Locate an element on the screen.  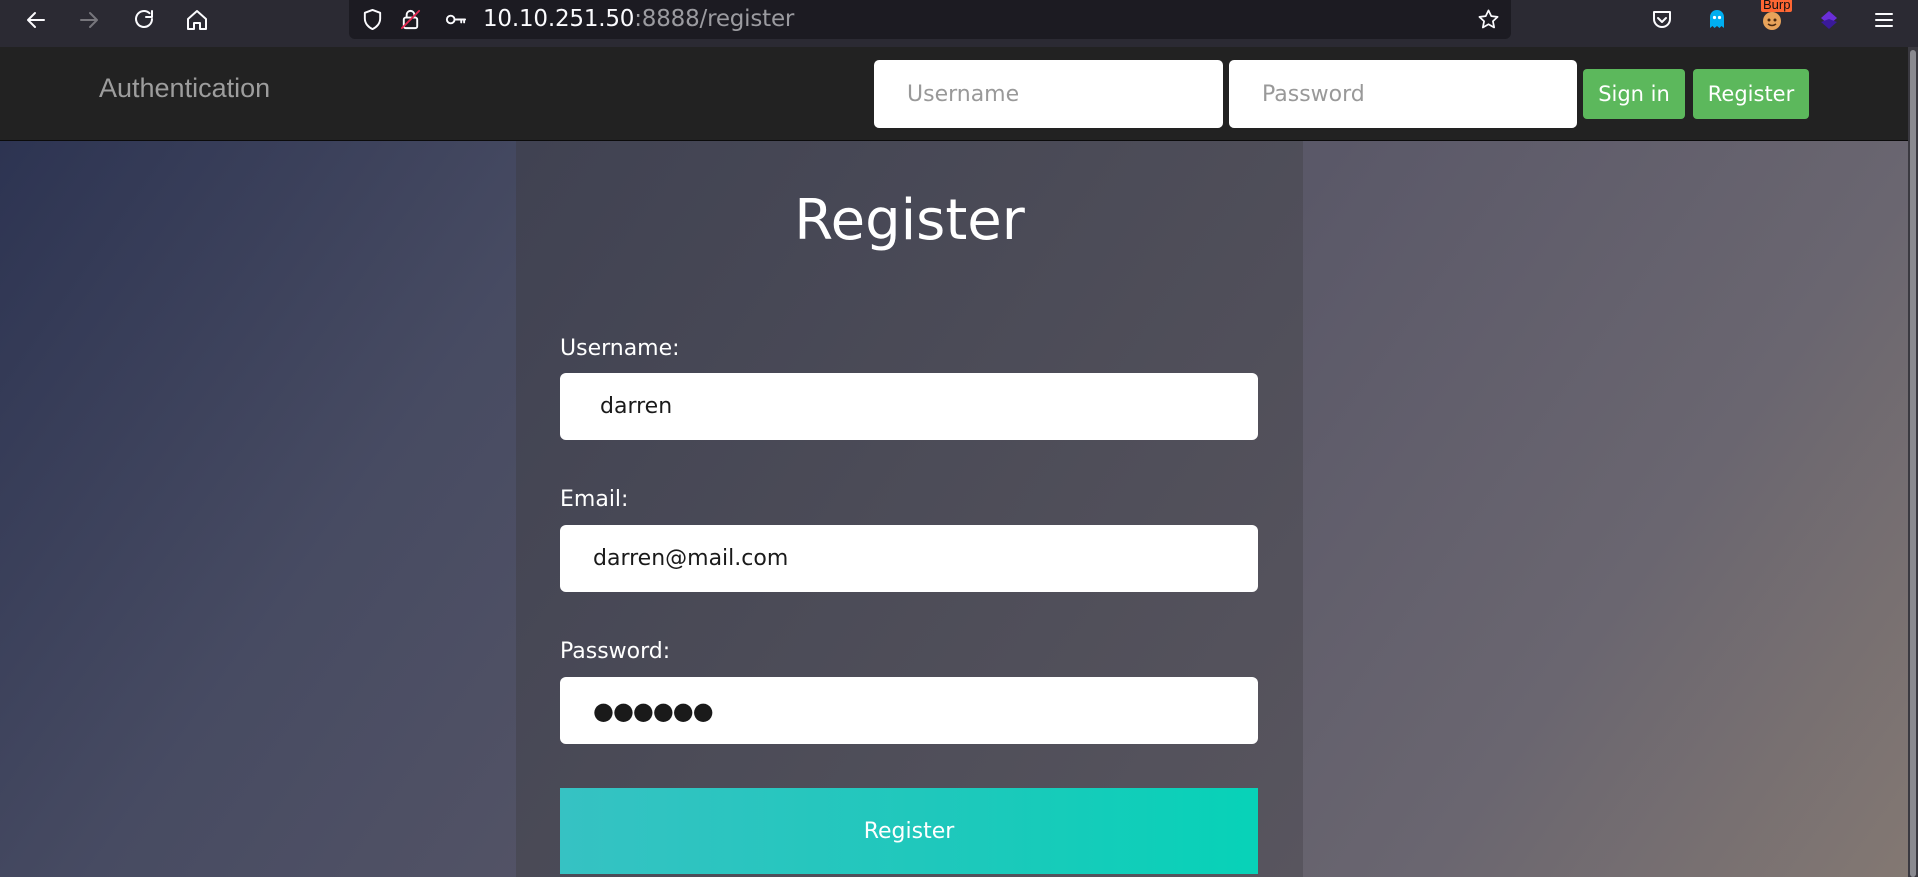
back-icon is located at coordinates (36, 20).